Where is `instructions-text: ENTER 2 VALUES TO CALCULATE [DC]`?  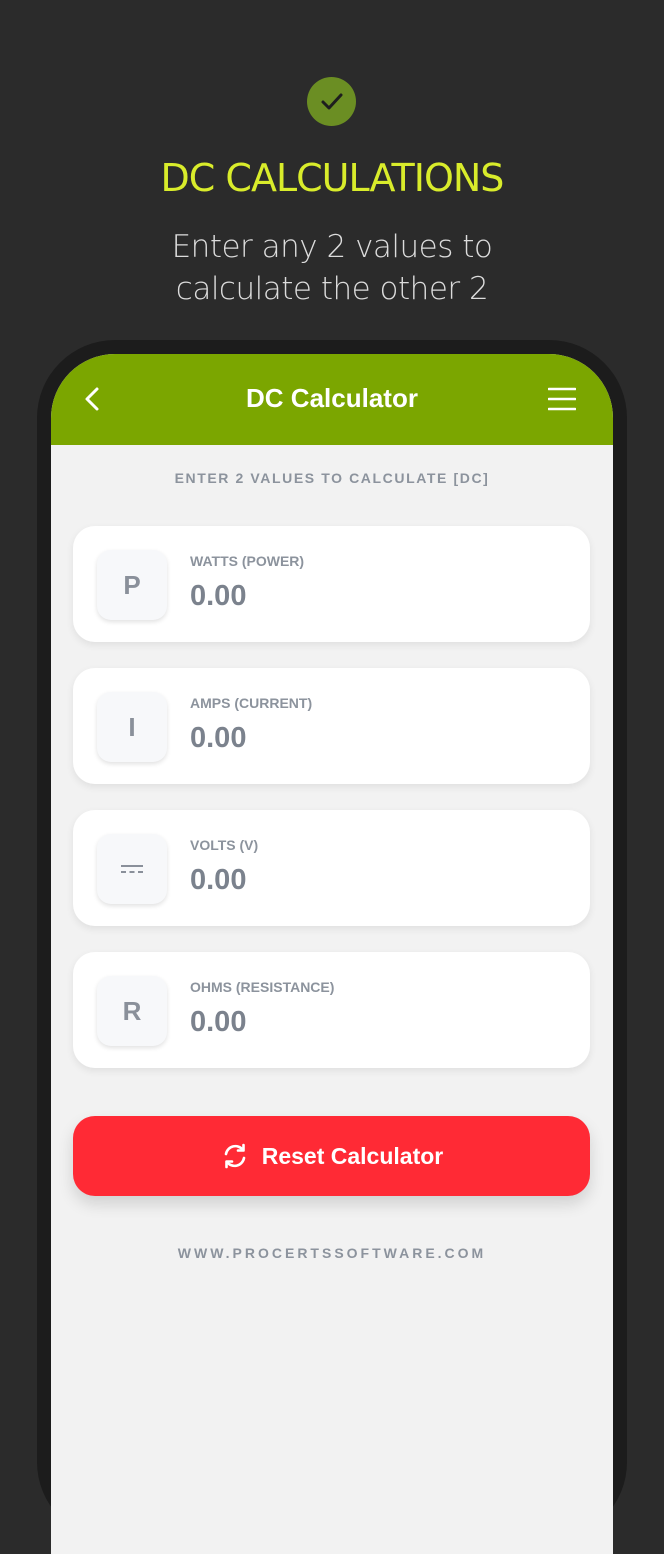 instructions-text: ENTER 2 VALUES TO CALCULATE [DC] is located at coordinates (332, 478).